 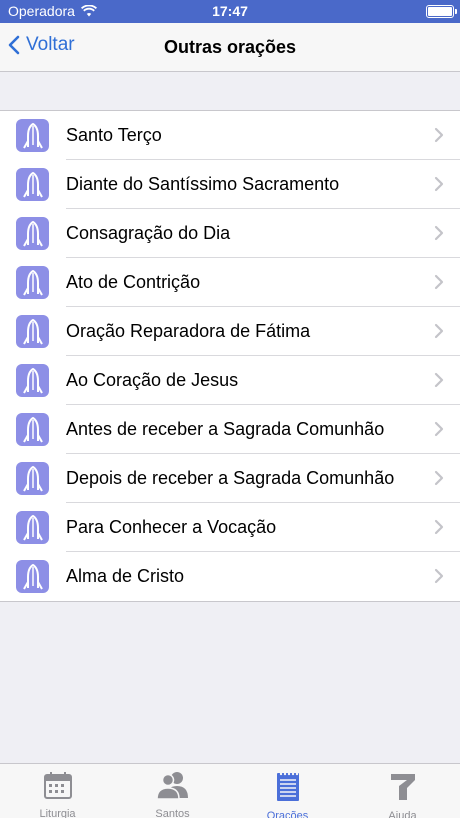 I want to click on tab-label: Ajuda, so click(x=402, y=814).